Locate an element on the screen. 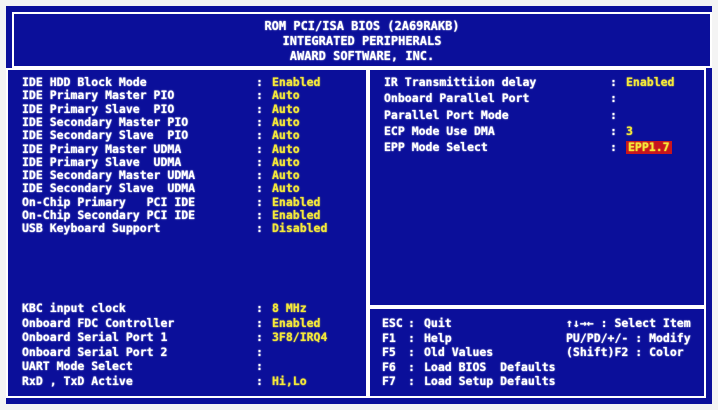 The height and width of the screenshot is (410, 718). setting-row-uart-mode-select: UART Mode Select: is located at coordinates (187, 366).